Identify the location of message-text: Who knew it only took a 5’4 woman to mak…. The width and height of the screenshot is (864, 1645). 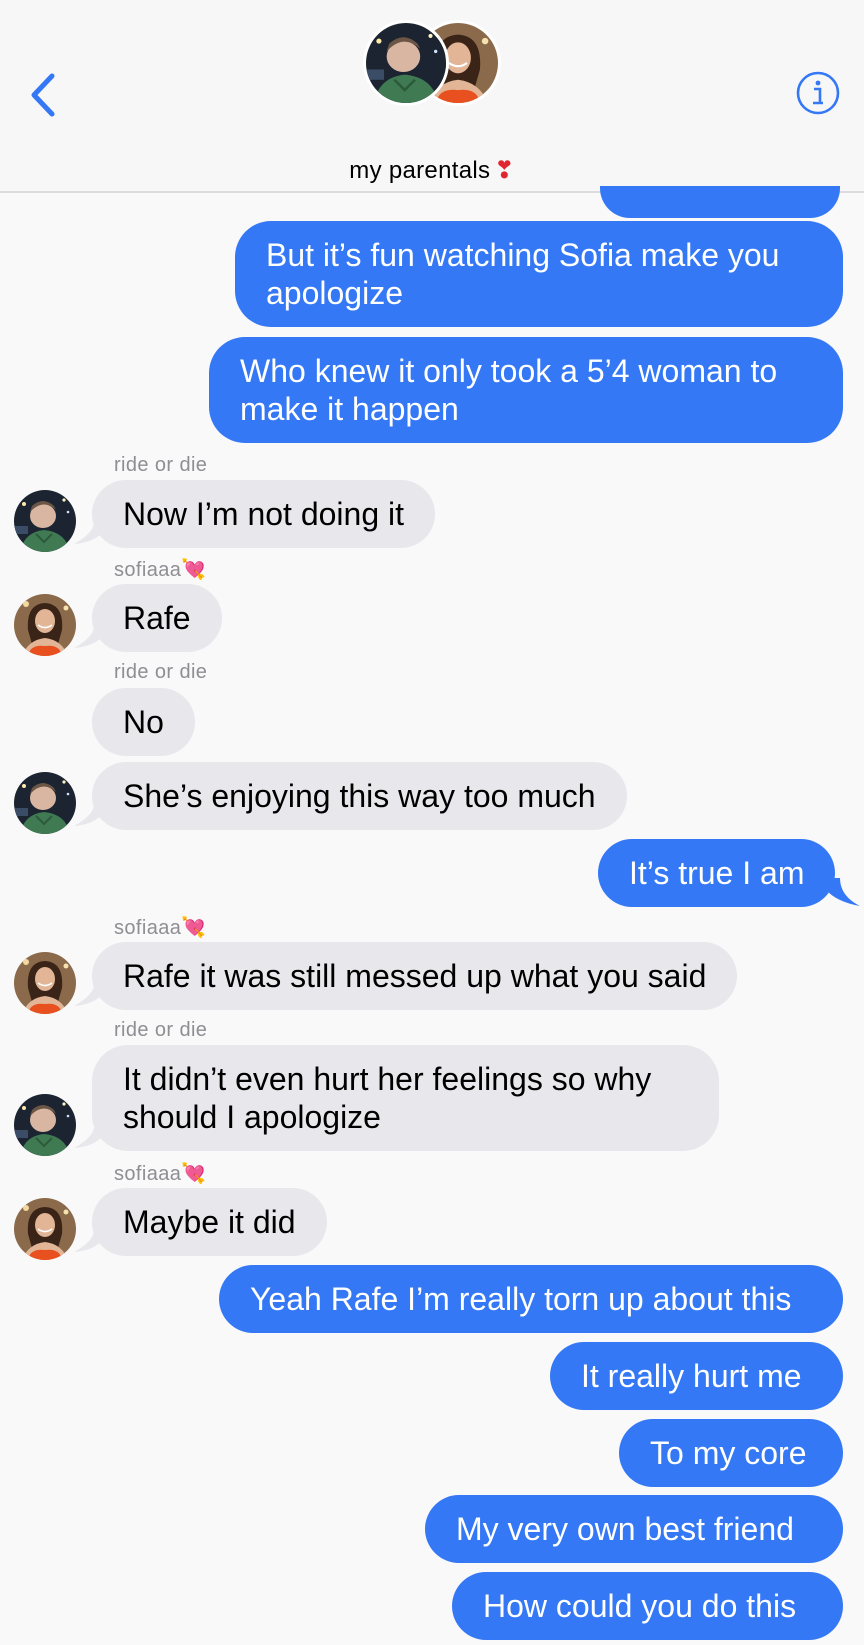
(509, 390).